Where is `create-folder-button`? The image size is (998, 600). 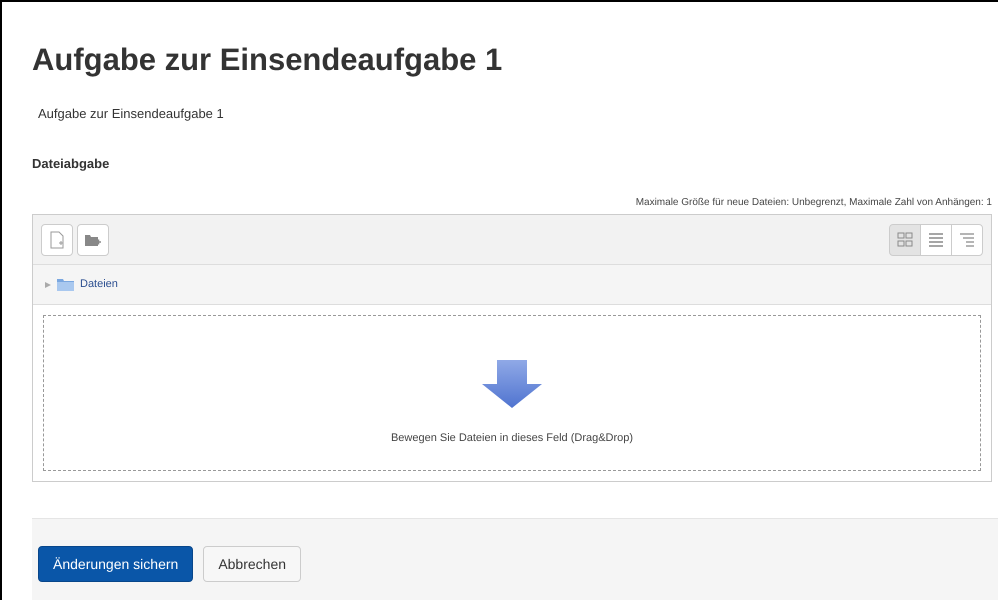 create-folder-button is located at coordinates (93, 240).